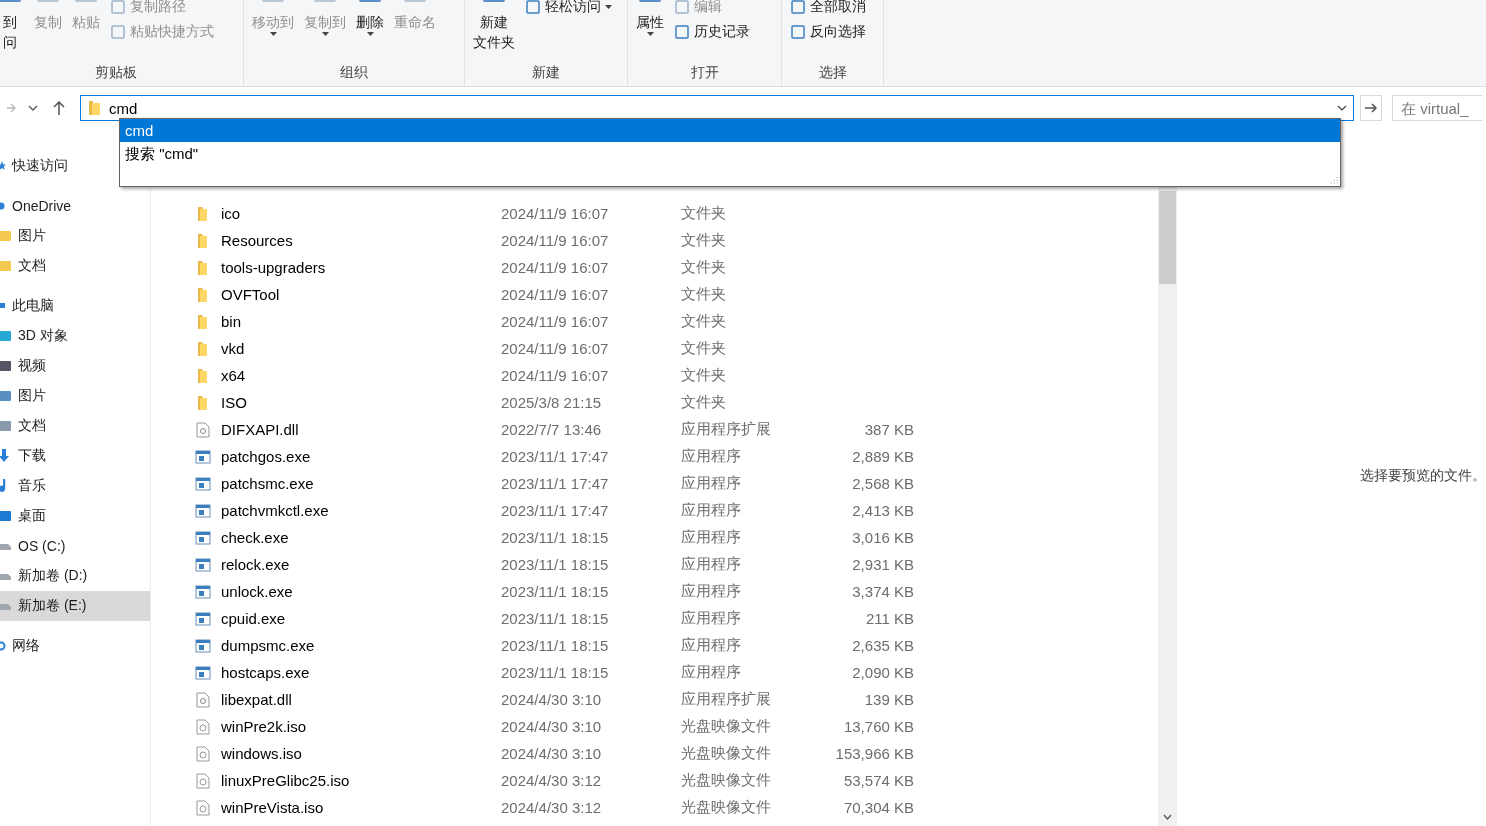 This screenshot has width=1486, height=826. What do you see at coordinates (888, 429) in the screenshot?
I see `file-size: 387 KB` at bounding box center [888, 429].